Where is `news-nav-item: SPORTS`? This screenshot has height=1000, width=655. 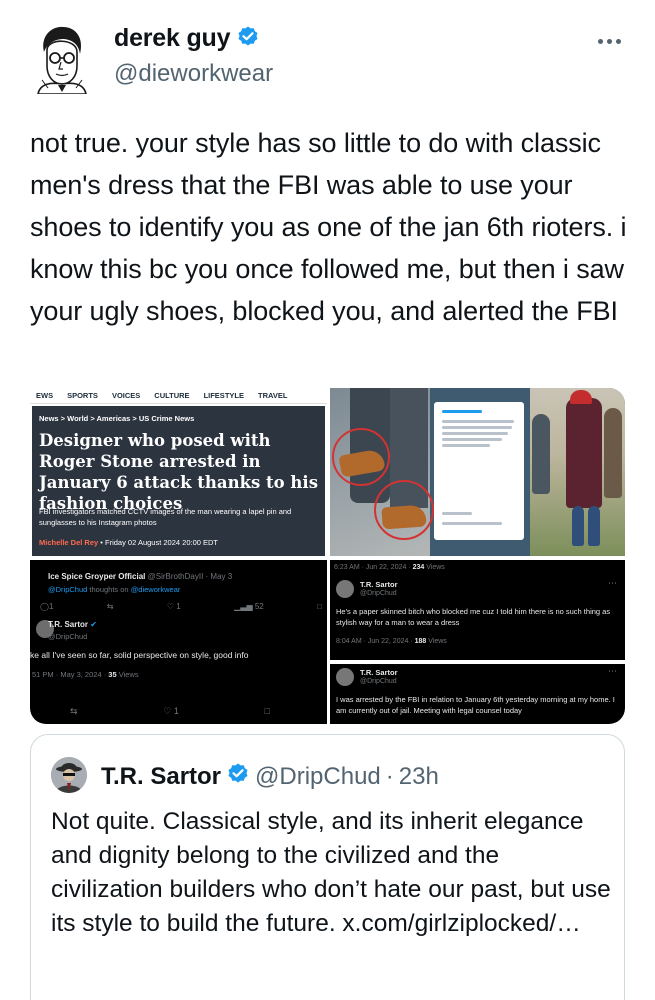
news-nav-item: SPORTS is located at coordinates (82, 395).